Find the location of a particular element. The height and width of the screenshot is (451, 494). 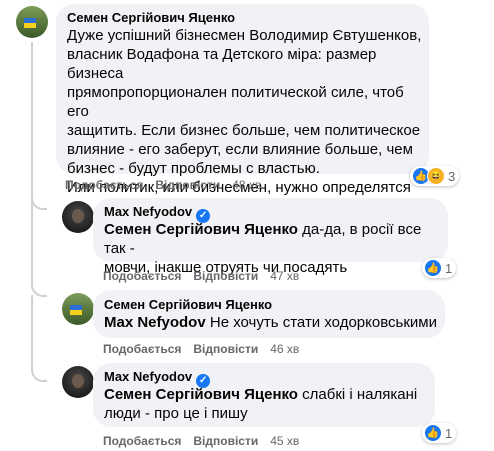

comment-actions: Подобається Відповісти 45 хв is located at coordinates (201, 441).